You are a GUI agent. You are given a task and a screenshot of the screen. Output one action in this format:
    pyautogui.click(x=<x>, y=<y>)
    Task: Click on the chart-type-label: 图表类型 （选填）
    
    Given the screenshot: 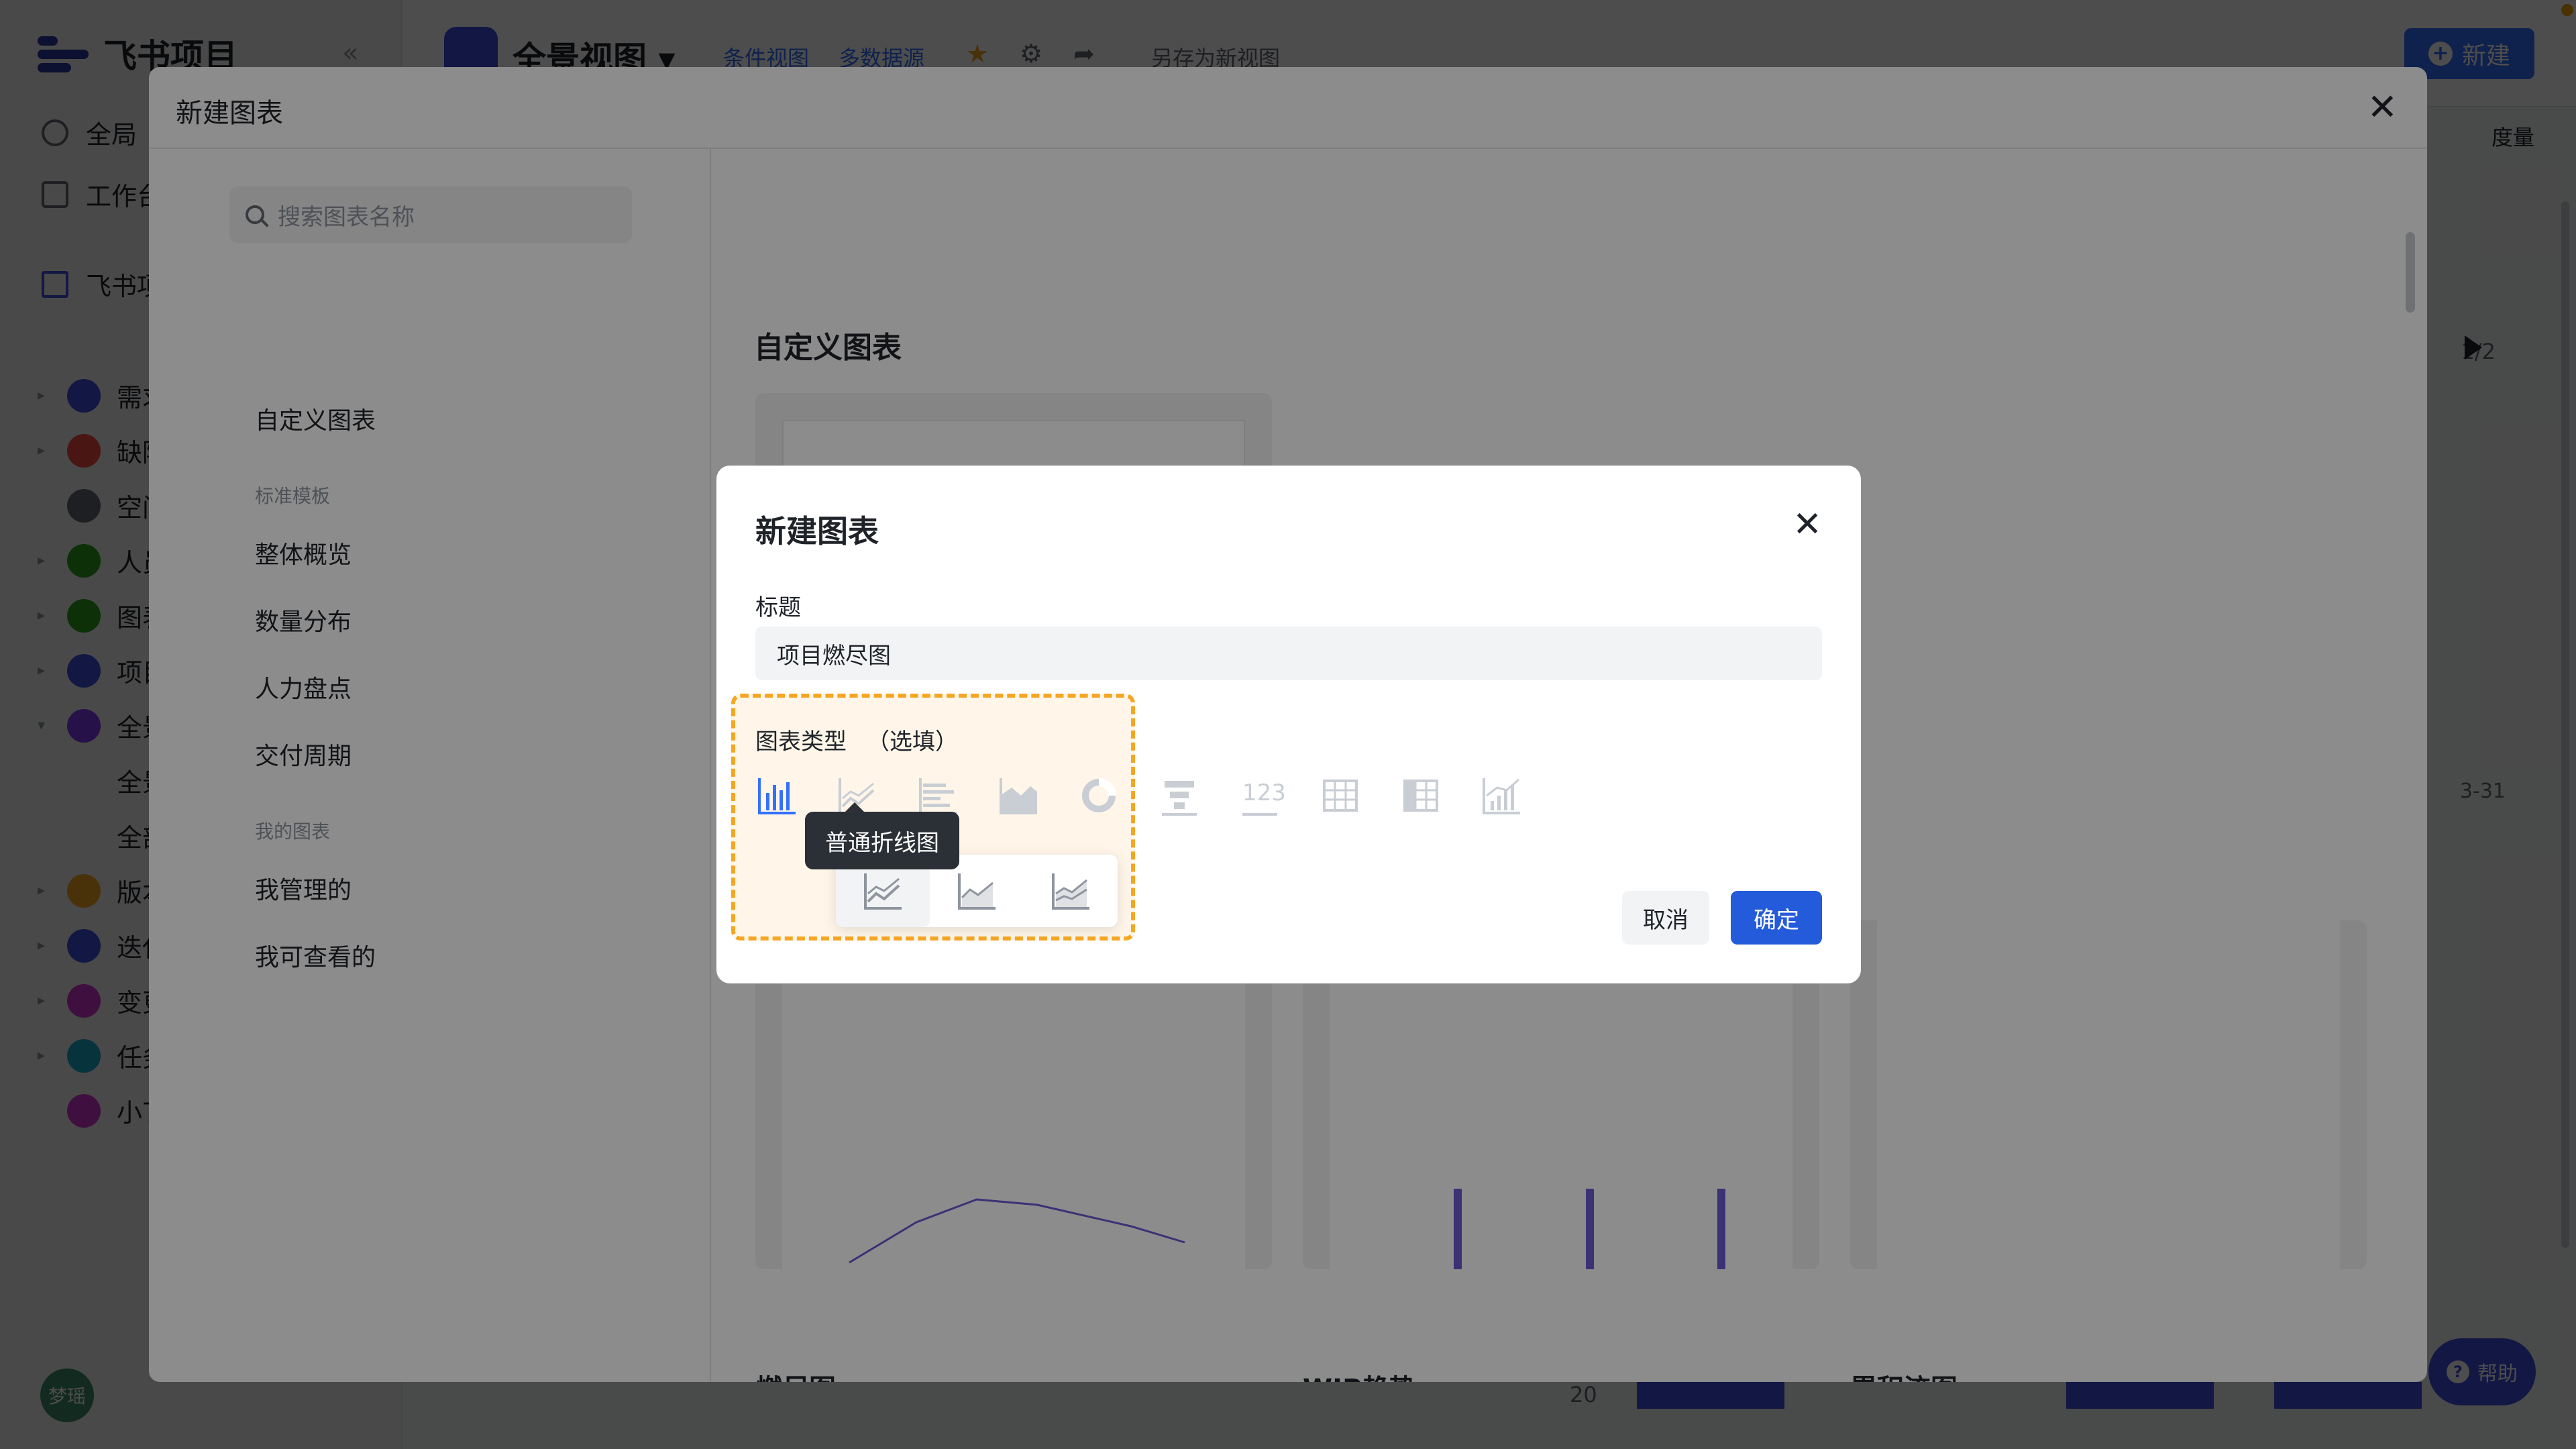 What is the action you would take?
    pyautogui.click(x=856, y=742)
    